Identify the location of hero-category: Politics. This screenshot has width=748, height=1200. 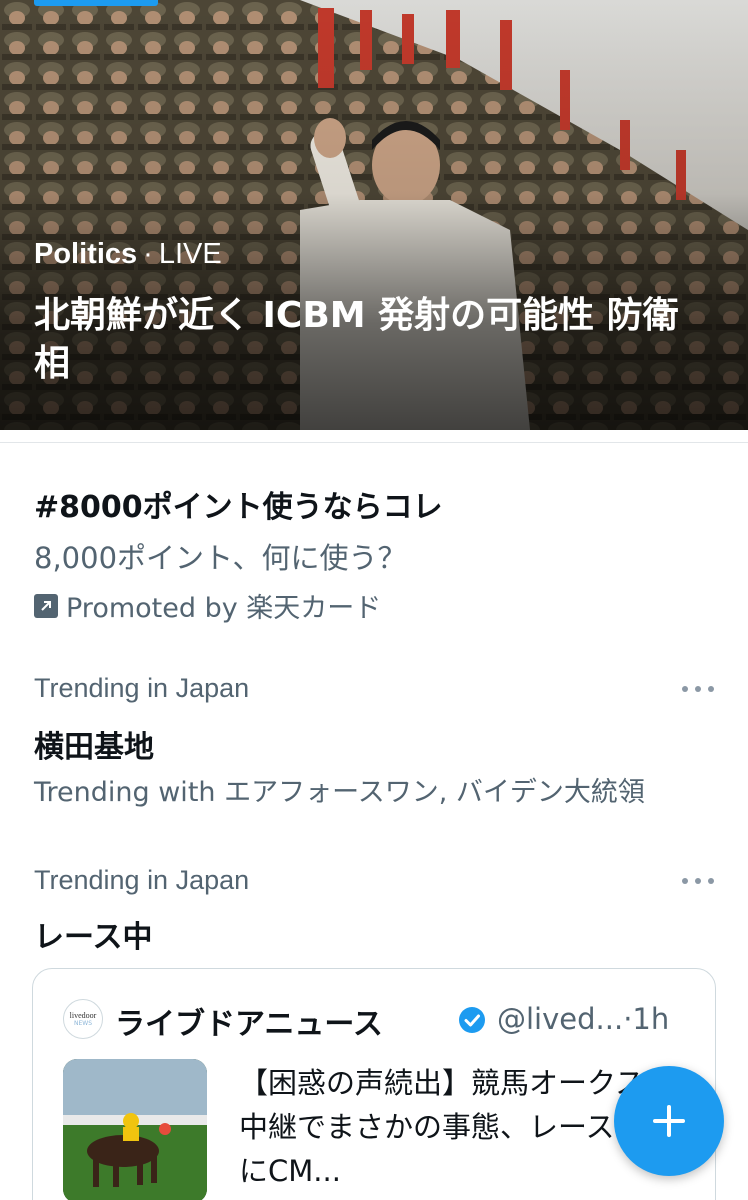
(86, 254).